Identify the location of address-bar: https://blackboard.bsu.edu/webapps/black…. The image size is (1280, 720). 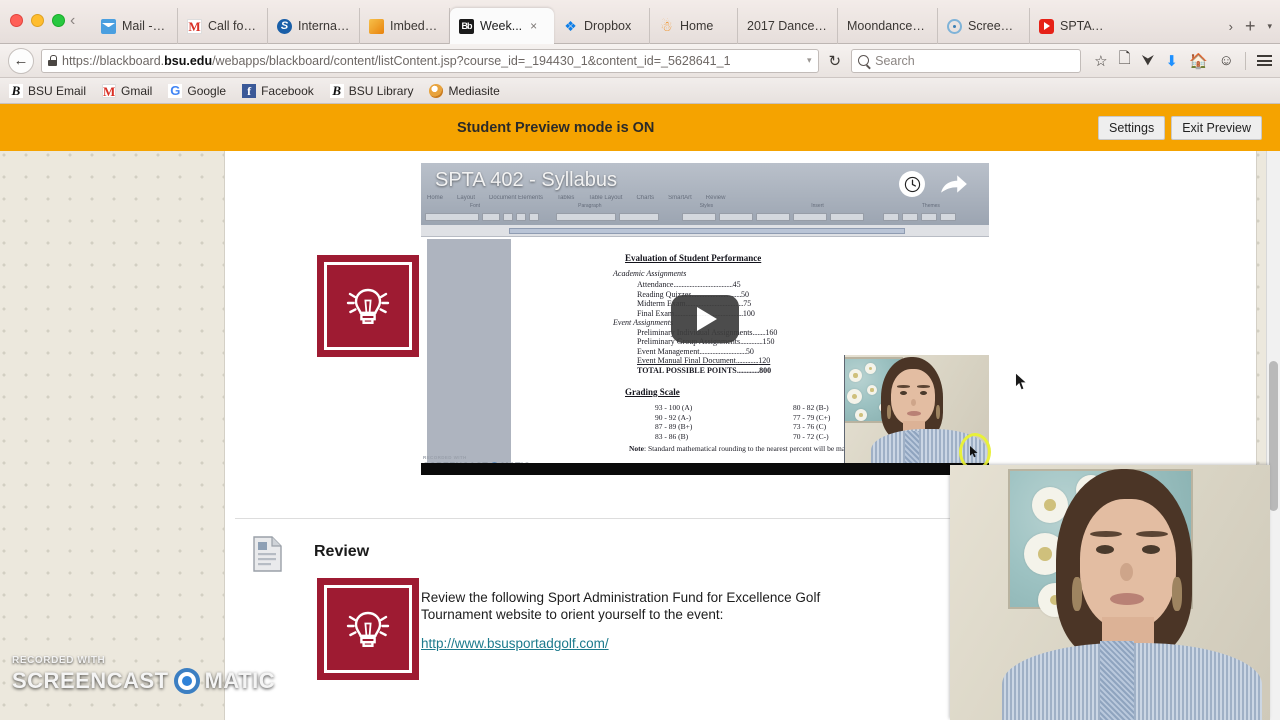
(430, 60).